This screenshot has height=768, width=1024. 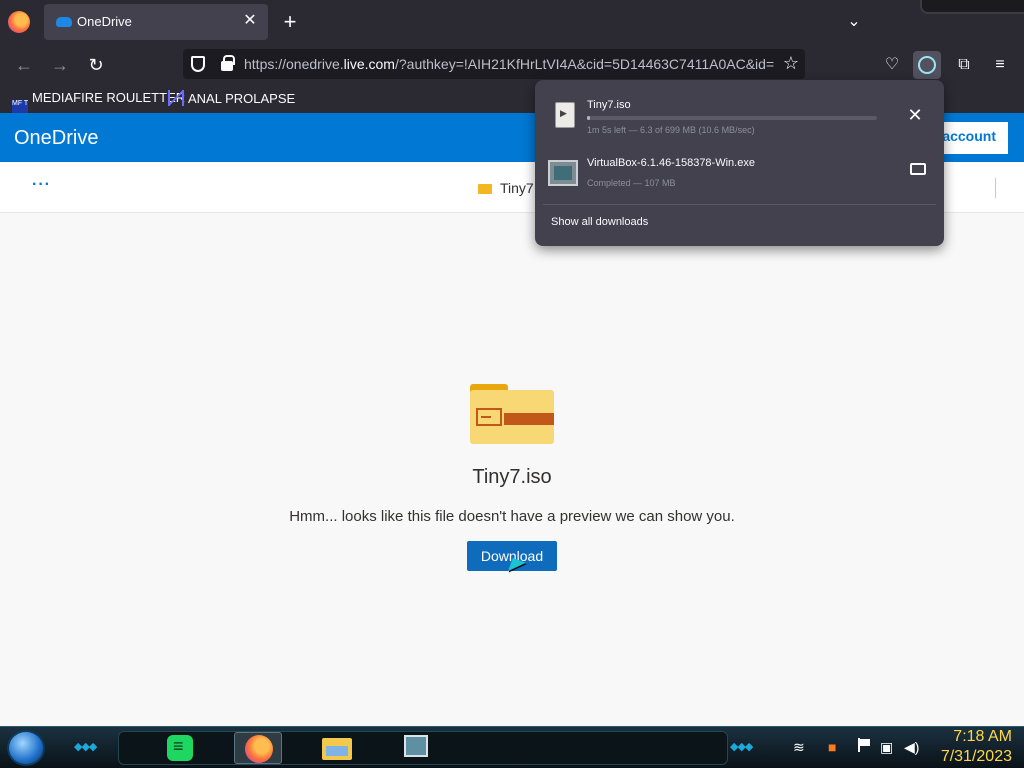 What do you see at coordinates (26, 748) in the screenshot?
I see `start-button` at bounding box center [26, 748].